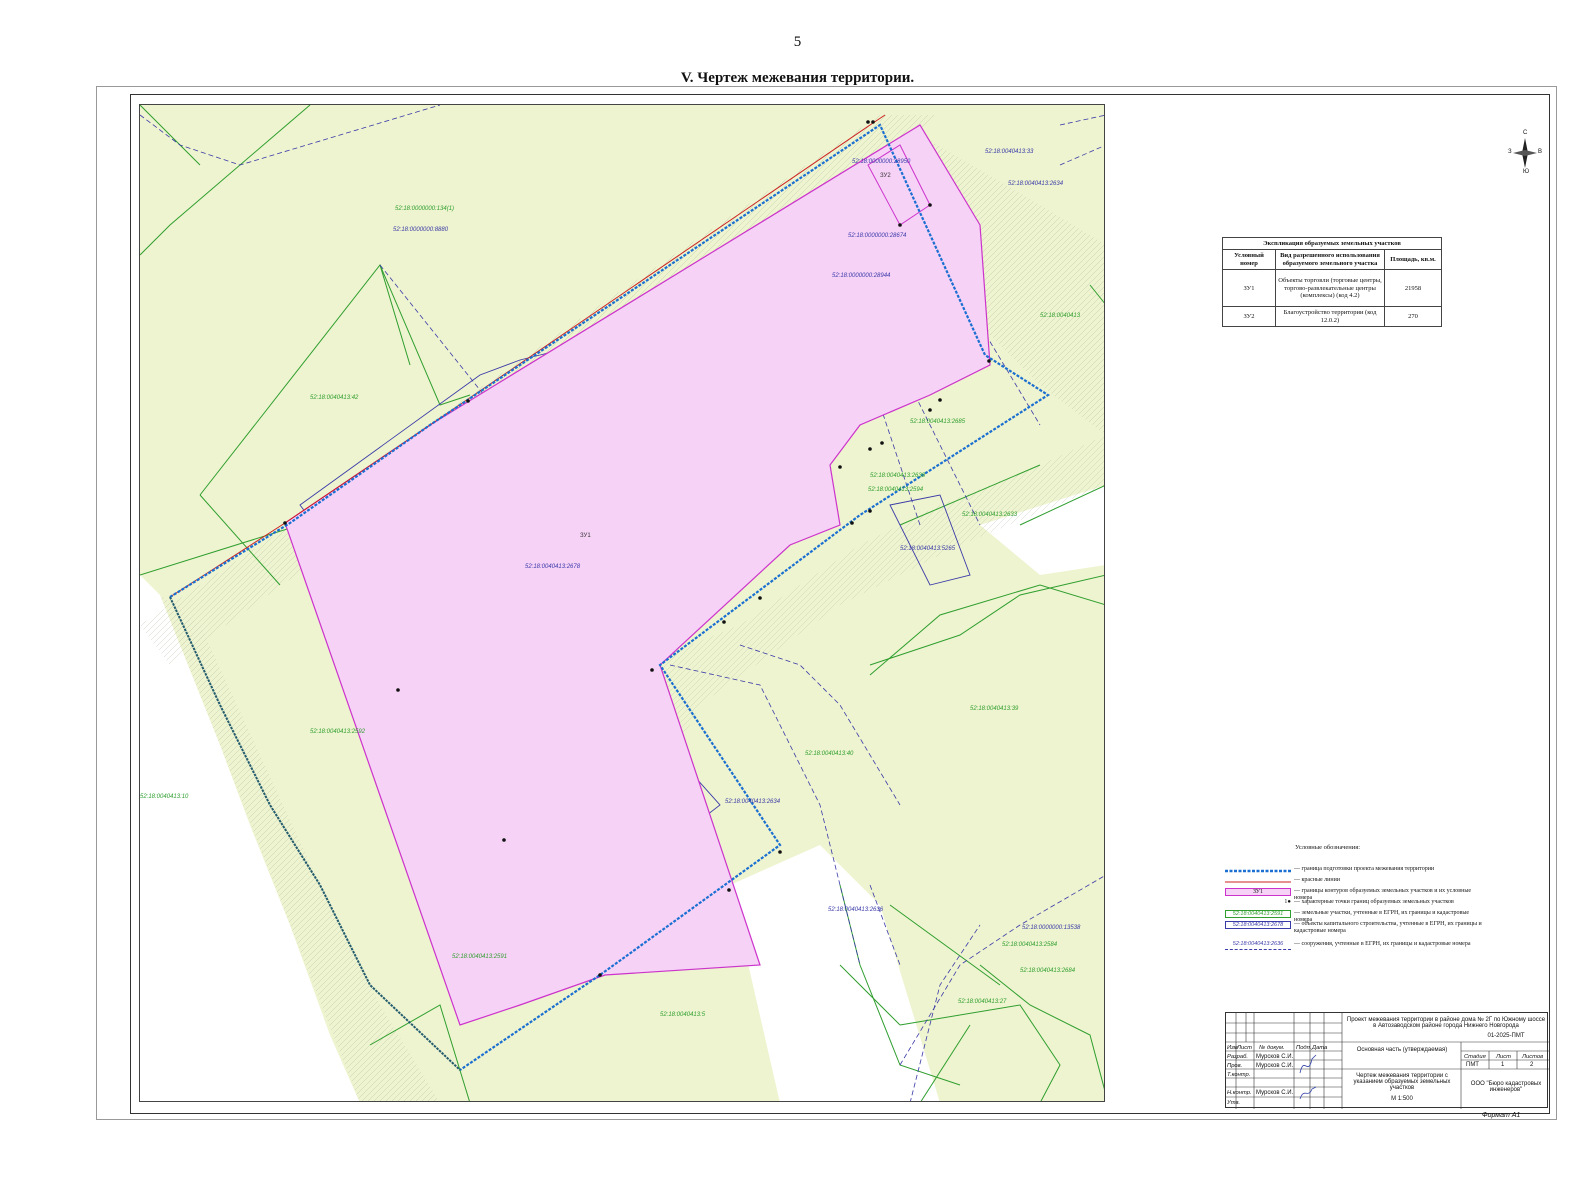 The image size is (1595, 1200). Describe the element at coordinates (1510, 152) in the screenshot. I see `west-label: З` at that location.